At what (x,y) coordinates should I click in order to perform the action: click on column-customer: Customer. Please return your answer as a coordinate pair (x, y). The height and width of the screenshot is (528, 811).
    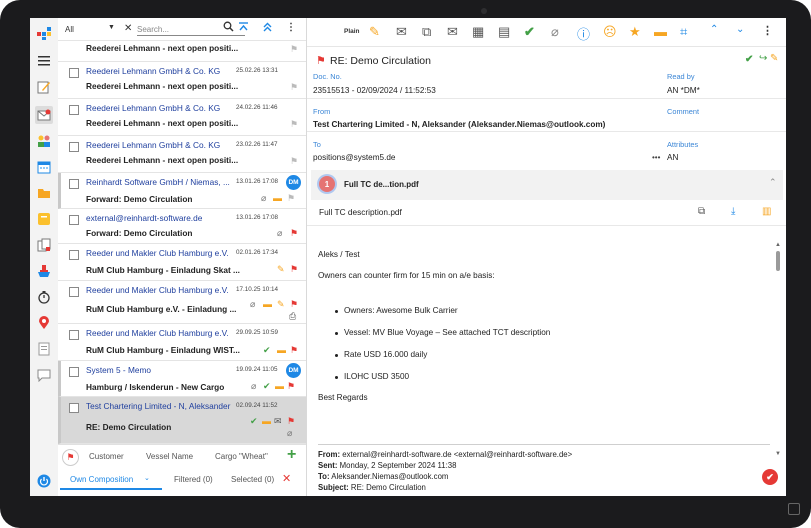
    Looking at the image, I should click on (106, 456).